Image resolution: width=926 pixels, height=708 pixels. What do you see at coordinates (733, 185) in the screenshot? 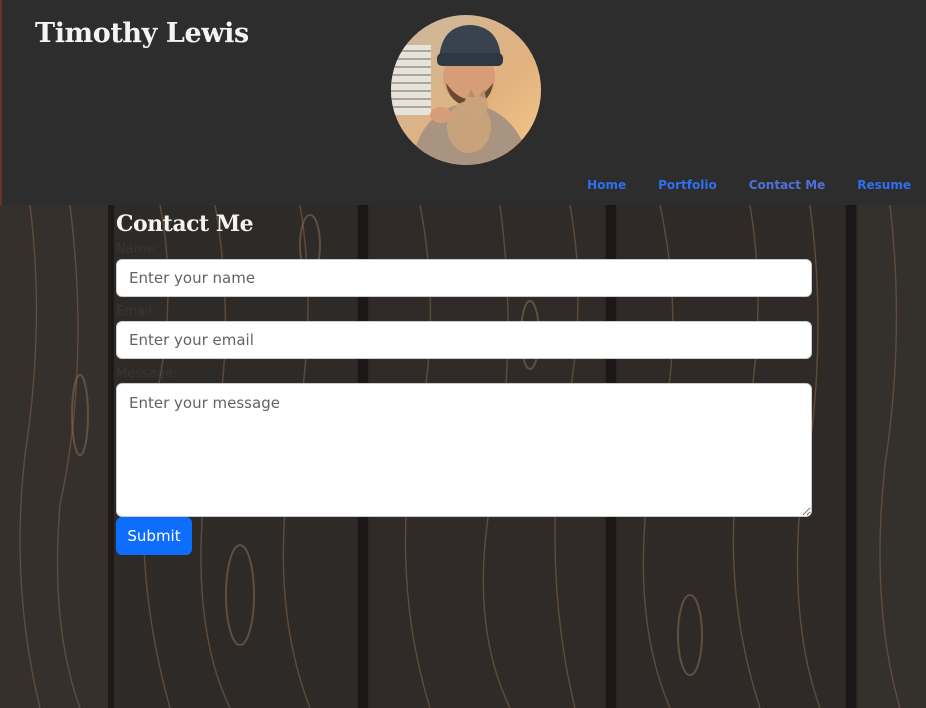
I see `main-nav: Home Portfolio Contact Me Resume` at bounding box center [733, 185].